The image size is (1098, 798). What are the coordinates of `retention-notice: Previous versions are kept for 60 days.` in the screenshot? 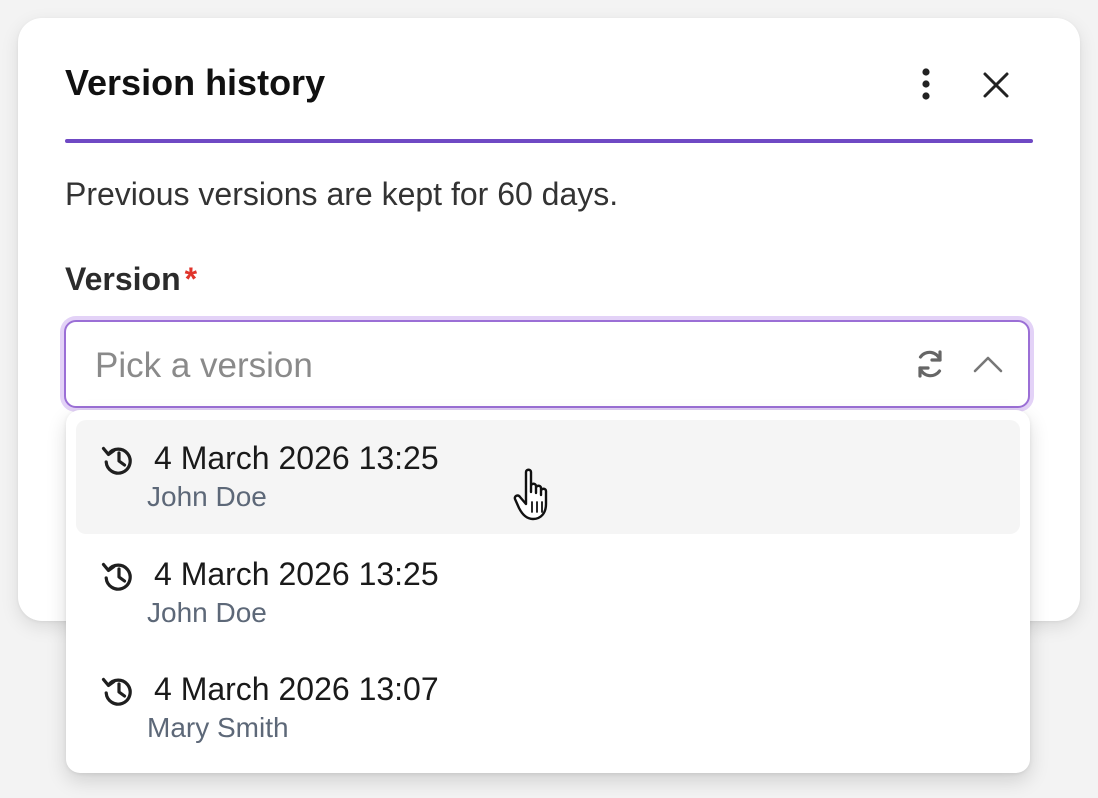 It's located at (342, 194).